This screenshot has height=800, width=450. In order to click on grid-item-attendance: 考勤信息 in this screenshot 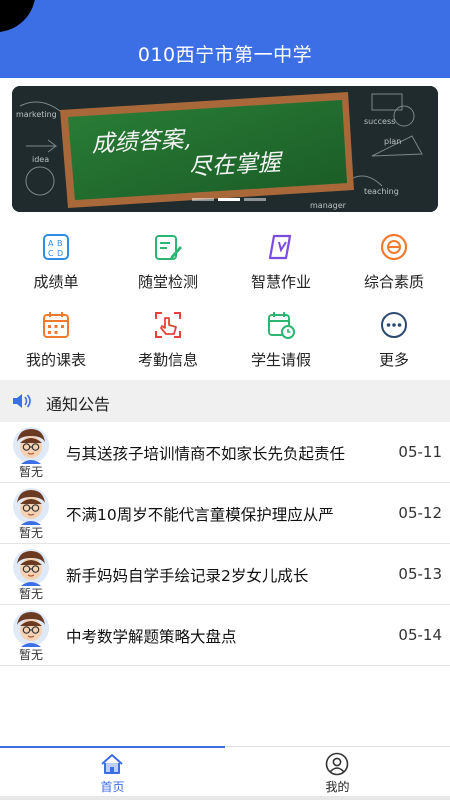, I will do `click(168, 335)`.